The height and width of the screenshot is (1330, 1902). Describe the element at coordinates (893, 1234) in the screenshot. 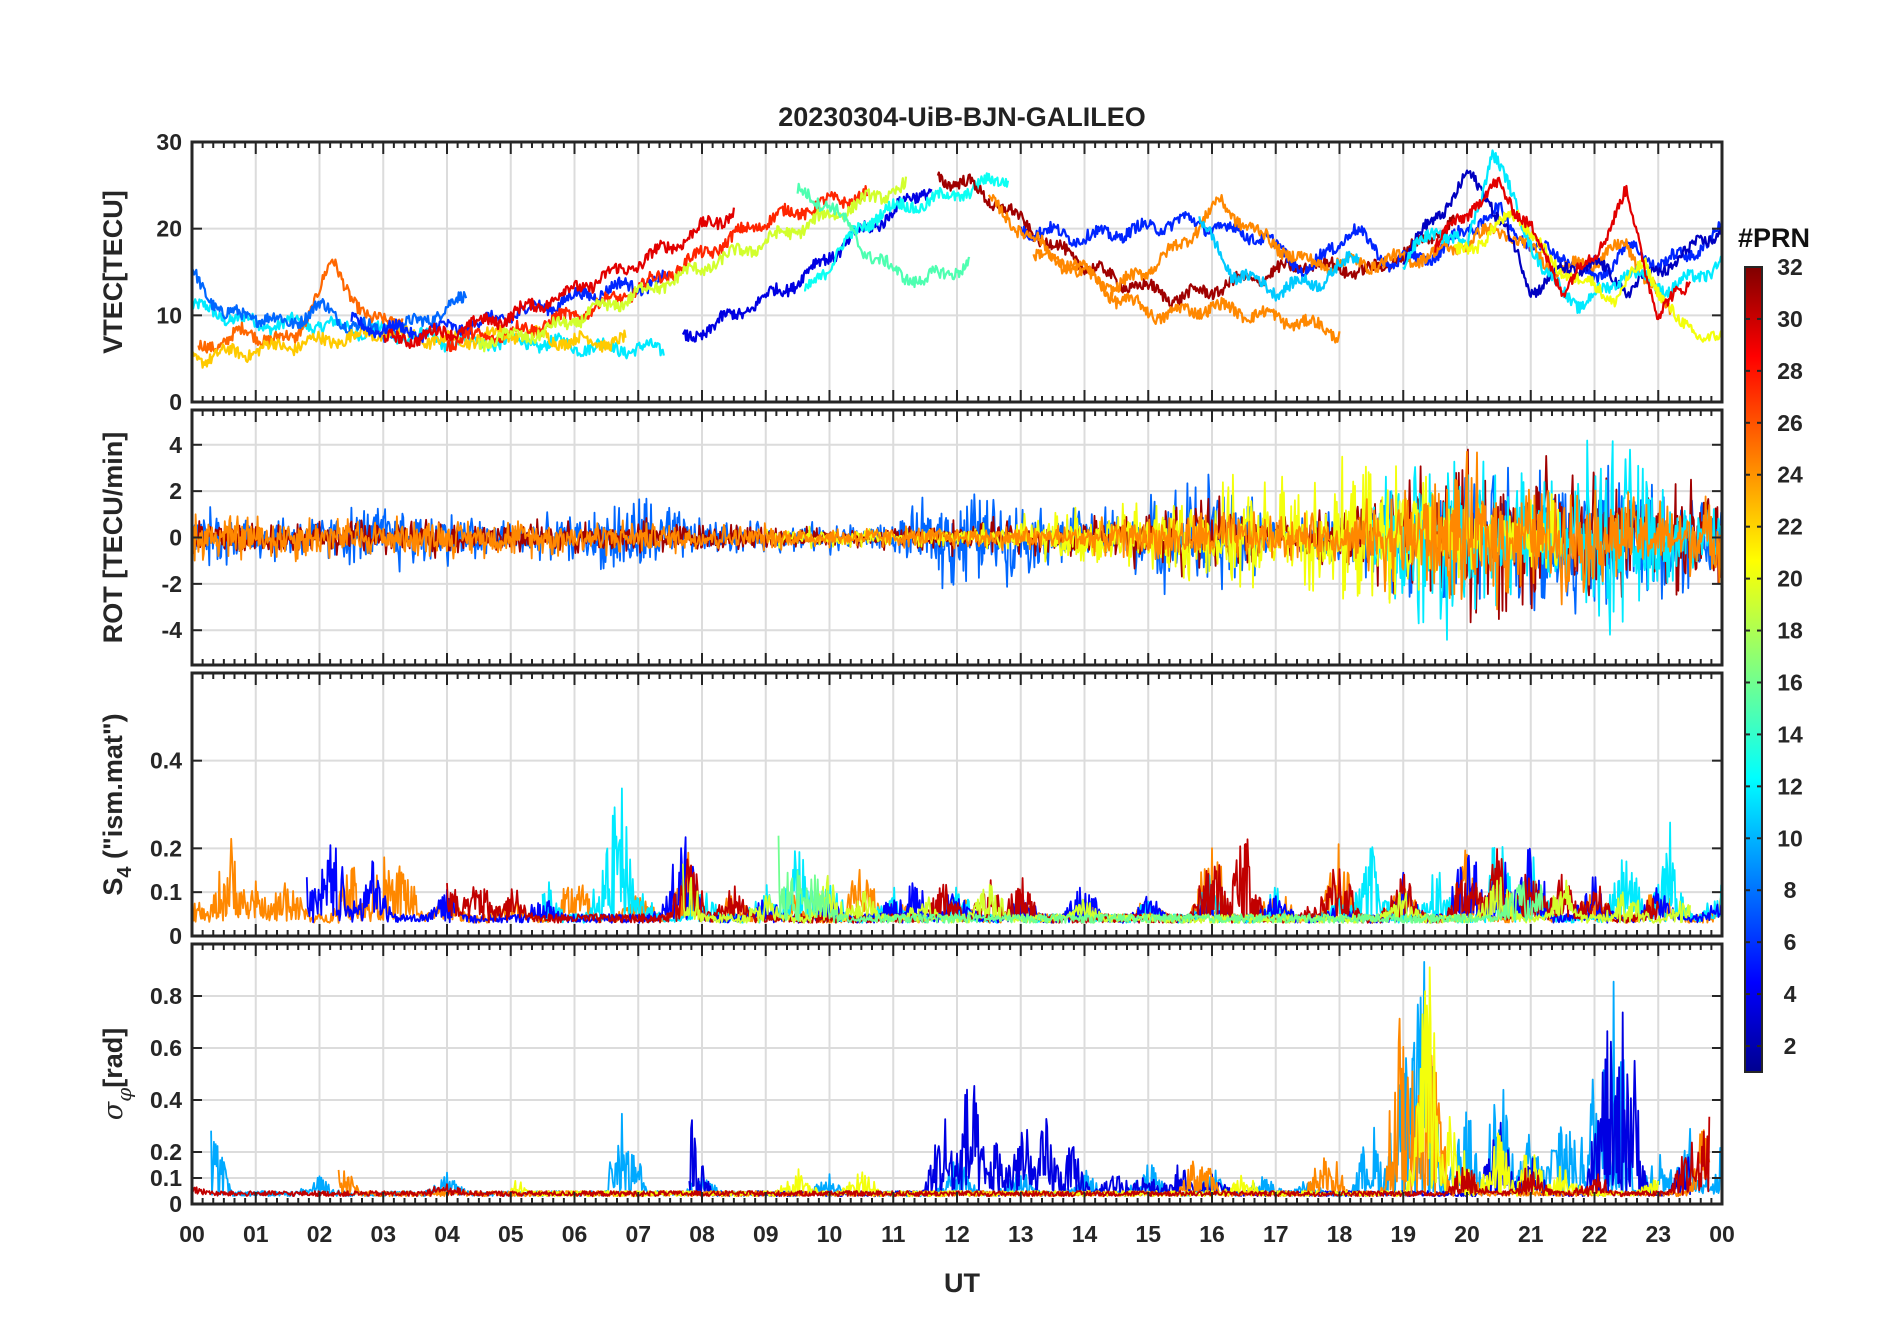

I see `x-tick-label: 11` at that location.